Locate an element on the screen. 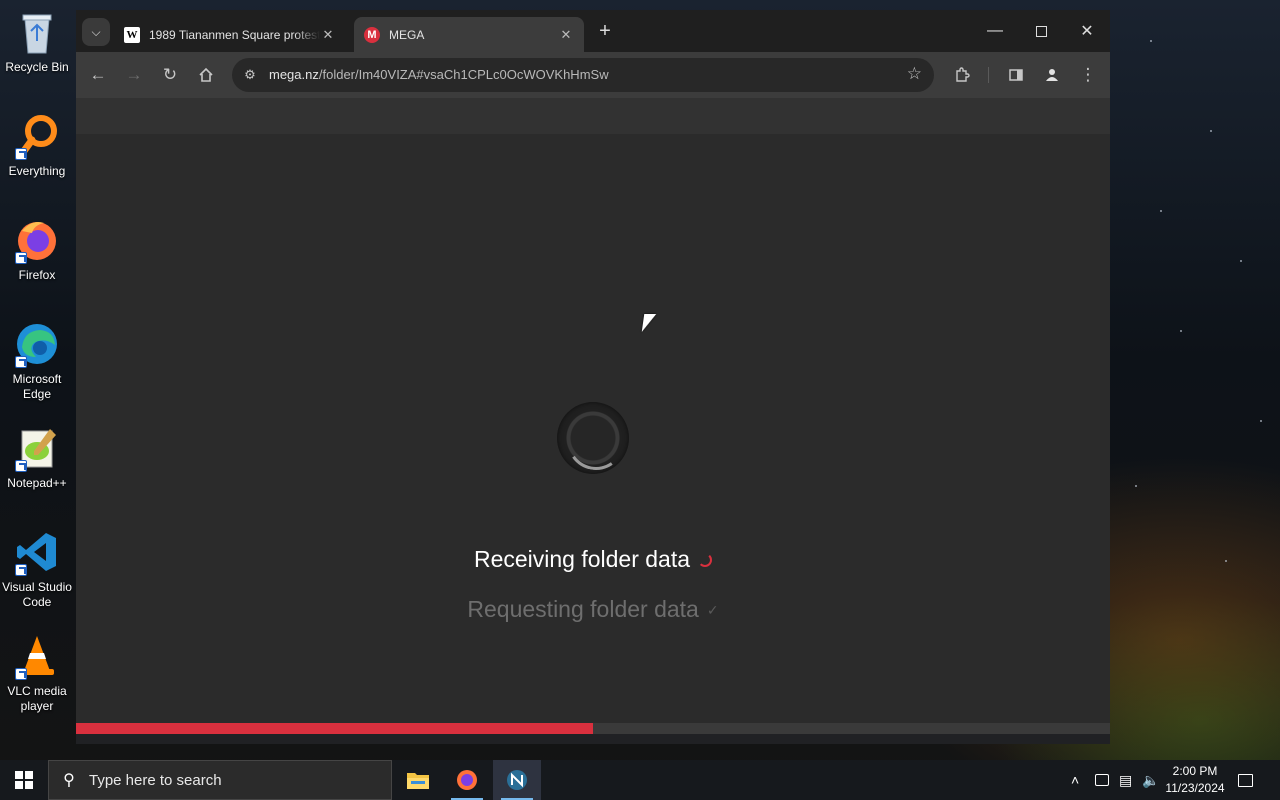  notifications-button is located at coordinates (1245, 780).